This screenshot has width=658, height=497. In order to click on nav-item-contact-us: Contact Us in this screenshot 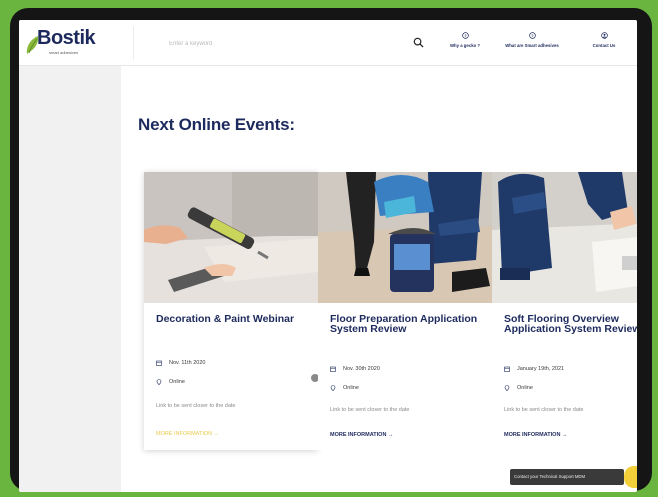, I will do `click(604, 44)`.